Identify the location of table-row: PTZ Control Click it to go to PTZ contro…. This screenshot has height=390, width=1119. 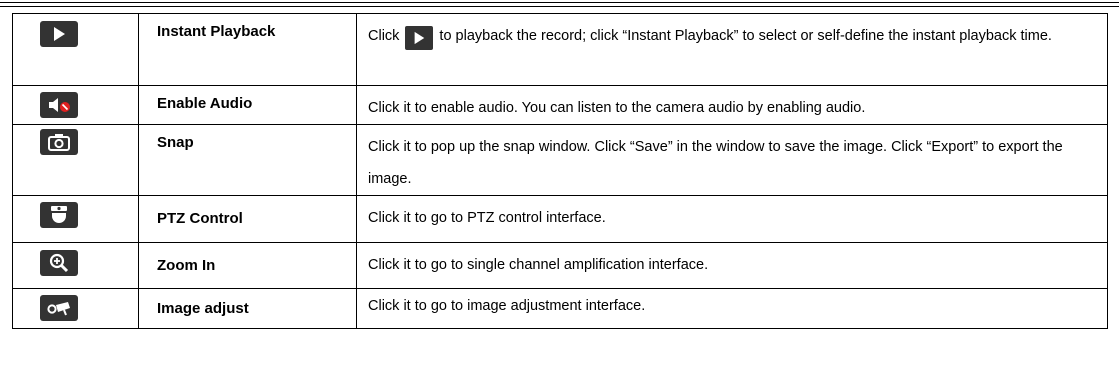
(560, 219).